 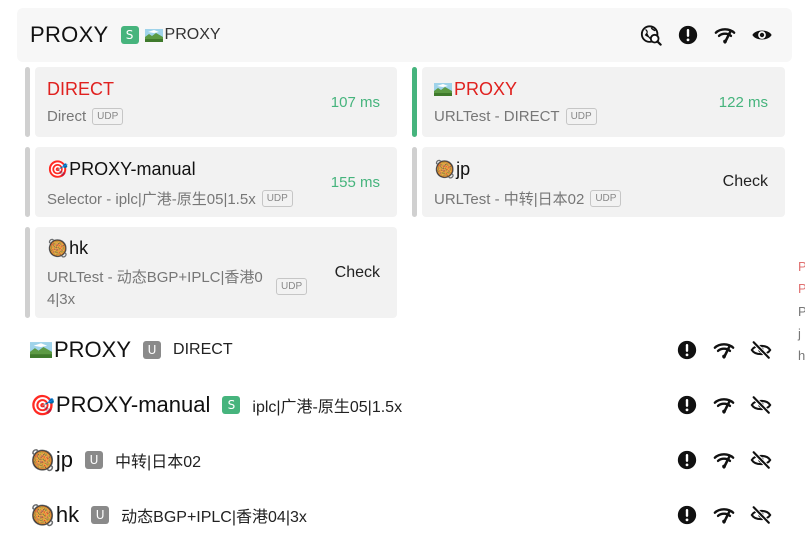 I want to click on card-name: 🥘 hk, so click(x=67, y=248).